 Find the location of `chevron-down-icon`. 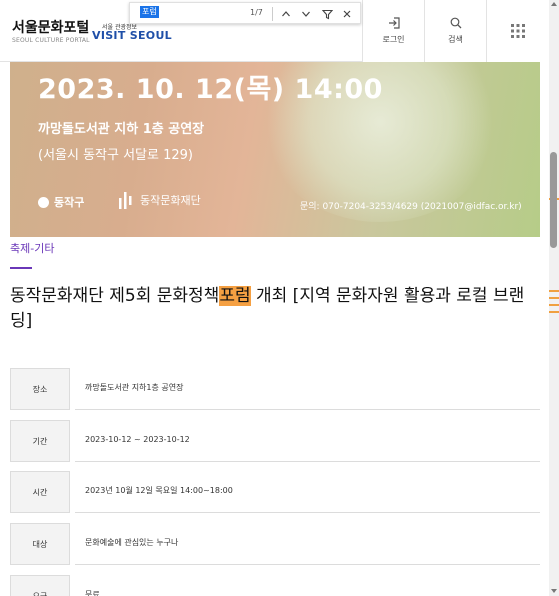

chevron-down-icon is located at coordinates (306, 14).